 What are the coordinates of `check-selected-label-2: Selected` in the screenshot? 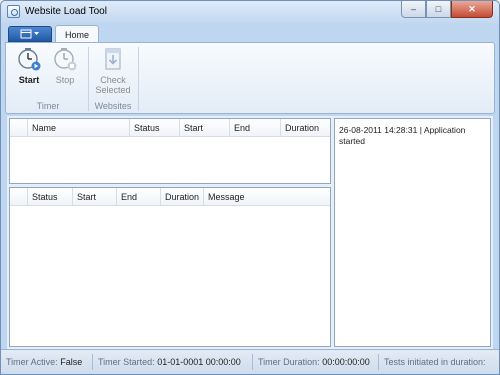 It's located at (113, 90).